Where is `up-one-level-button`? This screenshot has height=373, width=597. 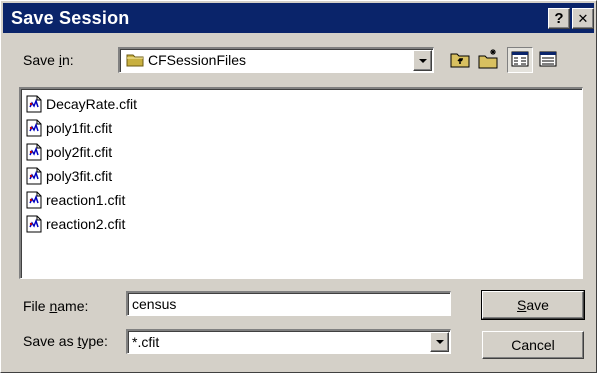
up-one-level-button is located at coordinates (460, 60).